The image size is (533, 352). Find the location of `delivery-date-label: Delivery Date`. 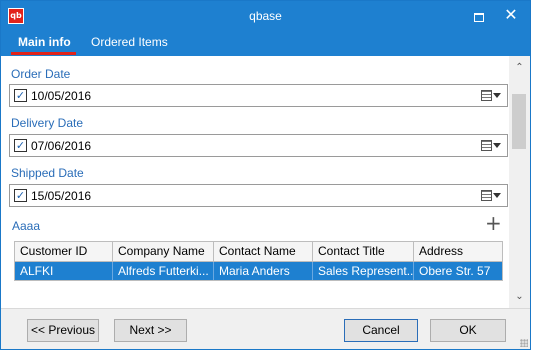

delivery-date-label: Delivery Date is located at coordinates (47, 123).